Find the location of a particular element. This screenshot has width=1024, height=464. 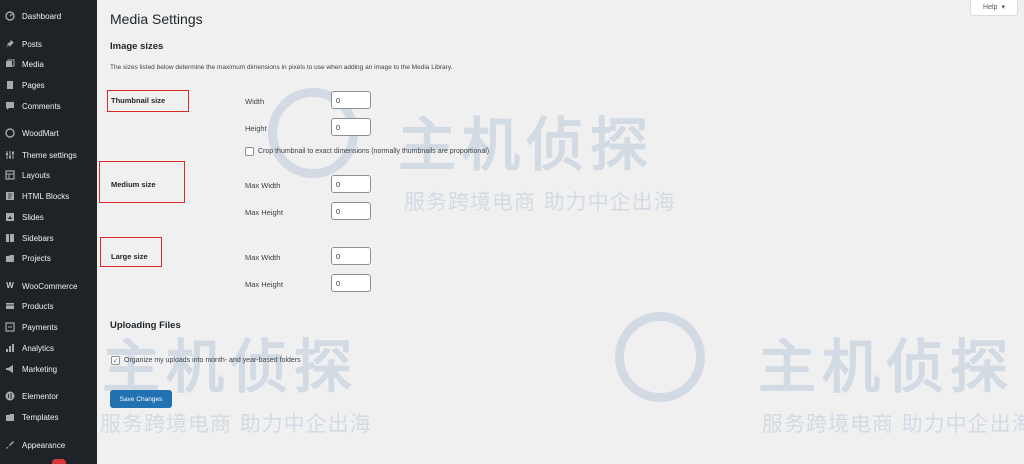

sidebar-item-posts: Posts is located at coordinates (48, 44).